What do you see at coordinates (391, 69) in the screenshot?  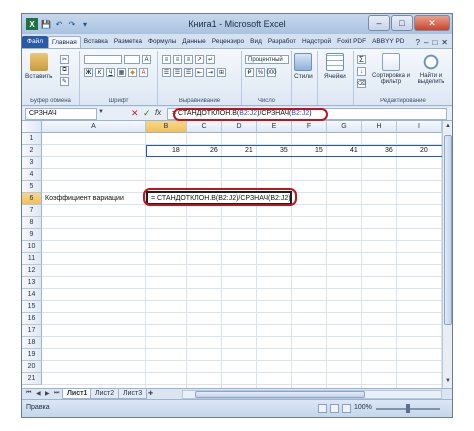 I see `sort-filter-button: Сортировка и фильтр` at bounding box center [391, 69].